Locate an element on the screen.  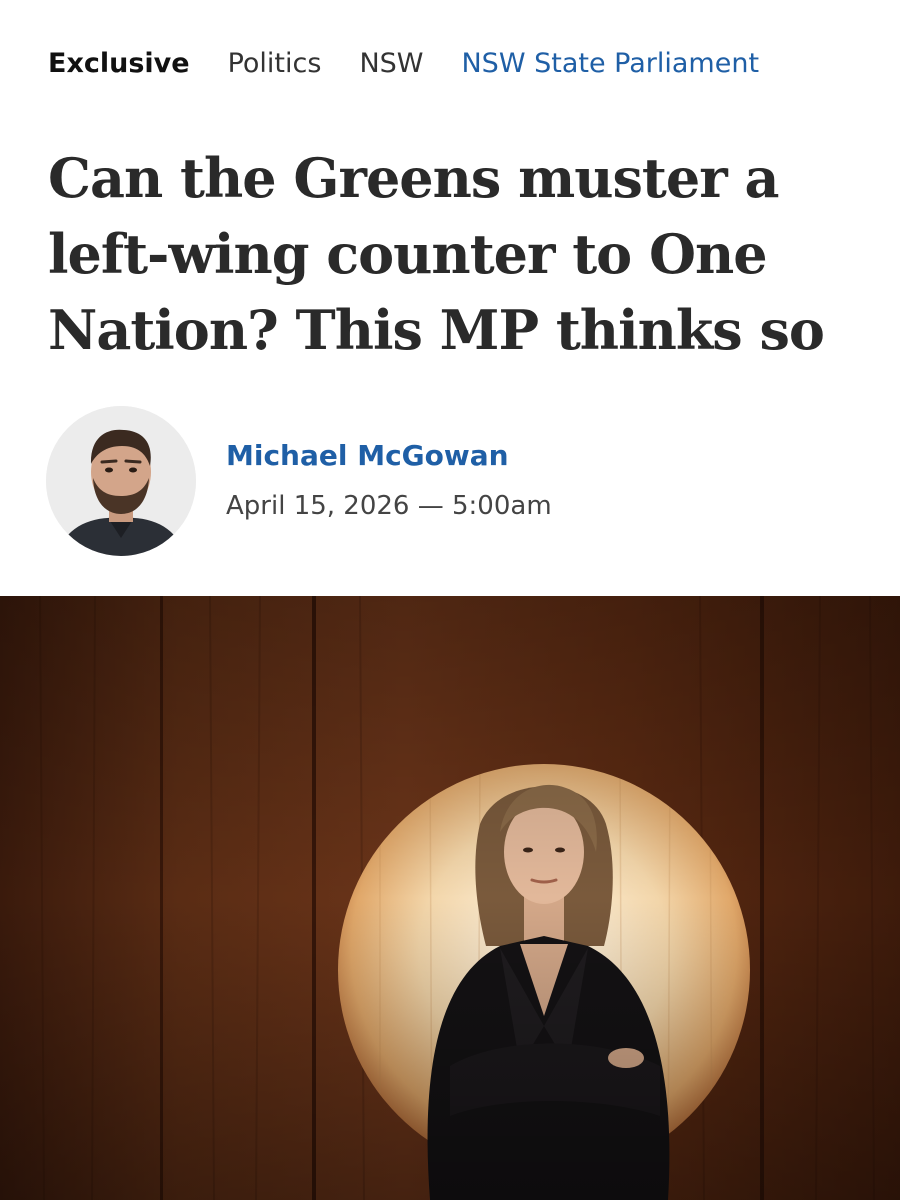
author-portrait-image is located at coordinates (121, 481).